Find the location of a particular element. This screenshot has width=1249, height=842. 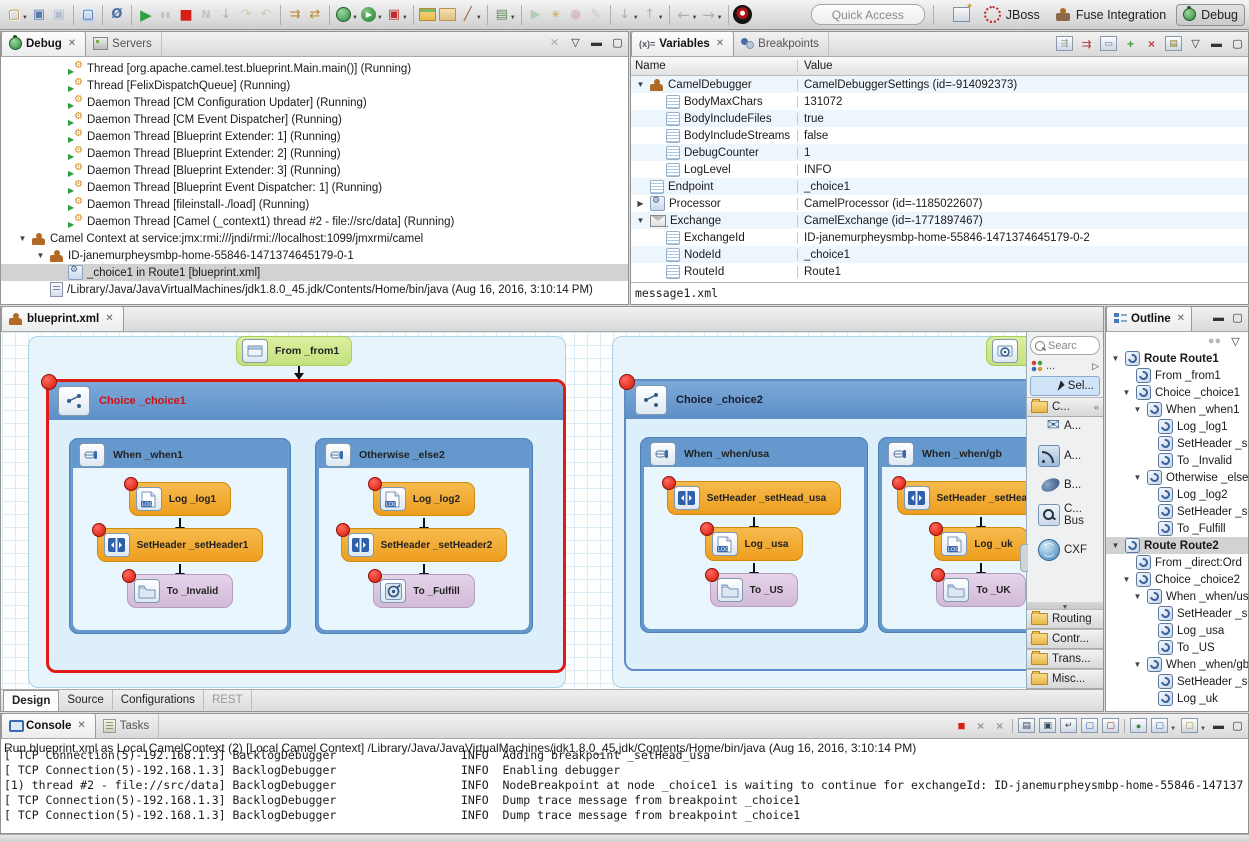

forward-button is located at coordinates (709, 15).